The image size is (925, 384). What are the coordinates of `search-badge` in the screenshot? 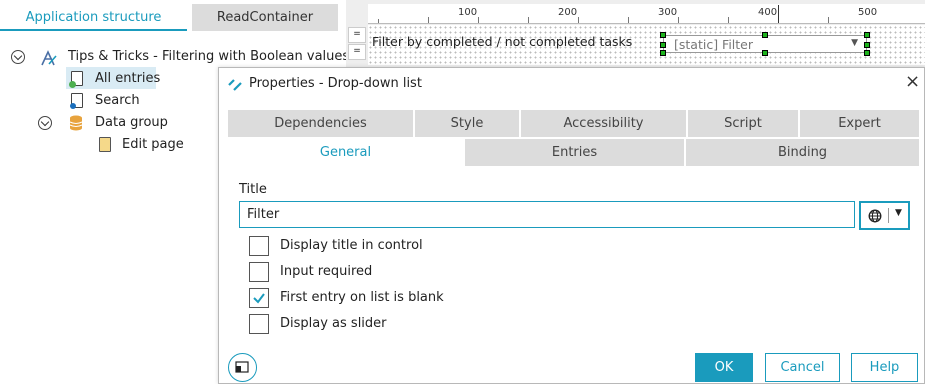 It's located at (73, 106).